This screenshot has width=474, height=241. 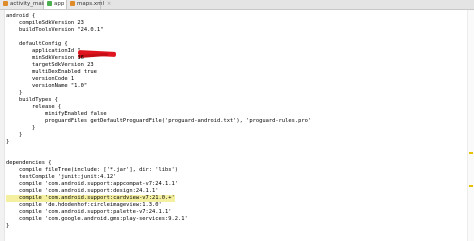 What do you see at coordinates (61, 177) in the screenshot?
I see `code-line: testCompile 'junit:junit:4.12'` at bounding box center [61, 177].